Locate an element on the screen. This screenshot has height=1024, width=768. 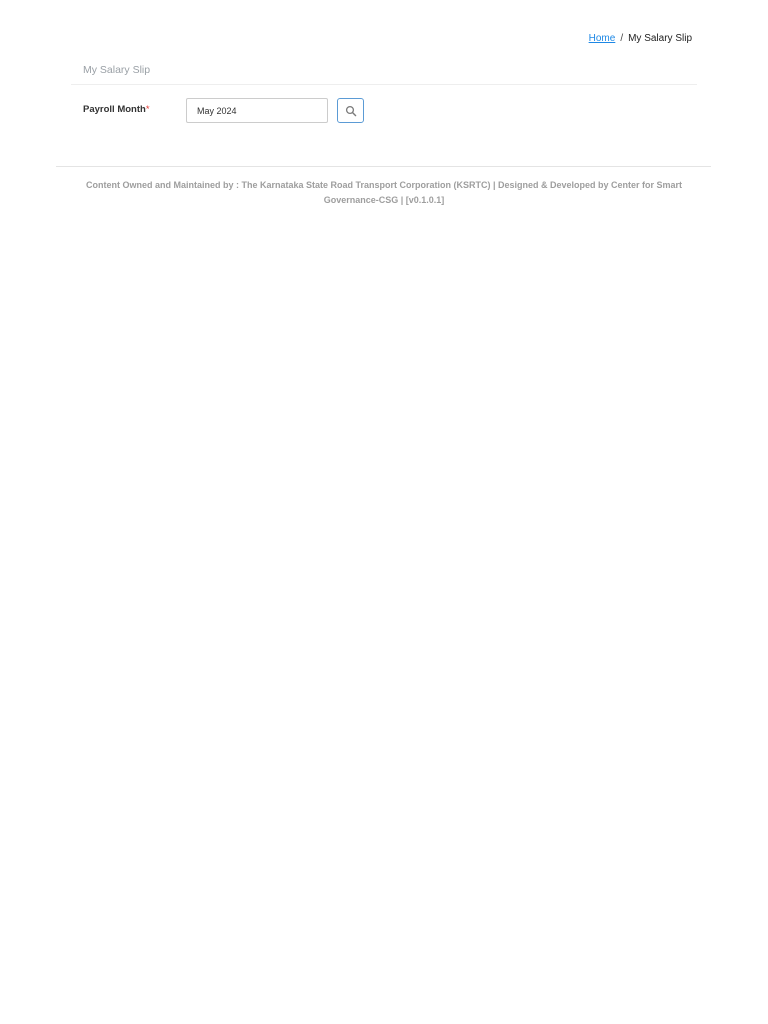
title-divider is located at coordinates (384, 84).